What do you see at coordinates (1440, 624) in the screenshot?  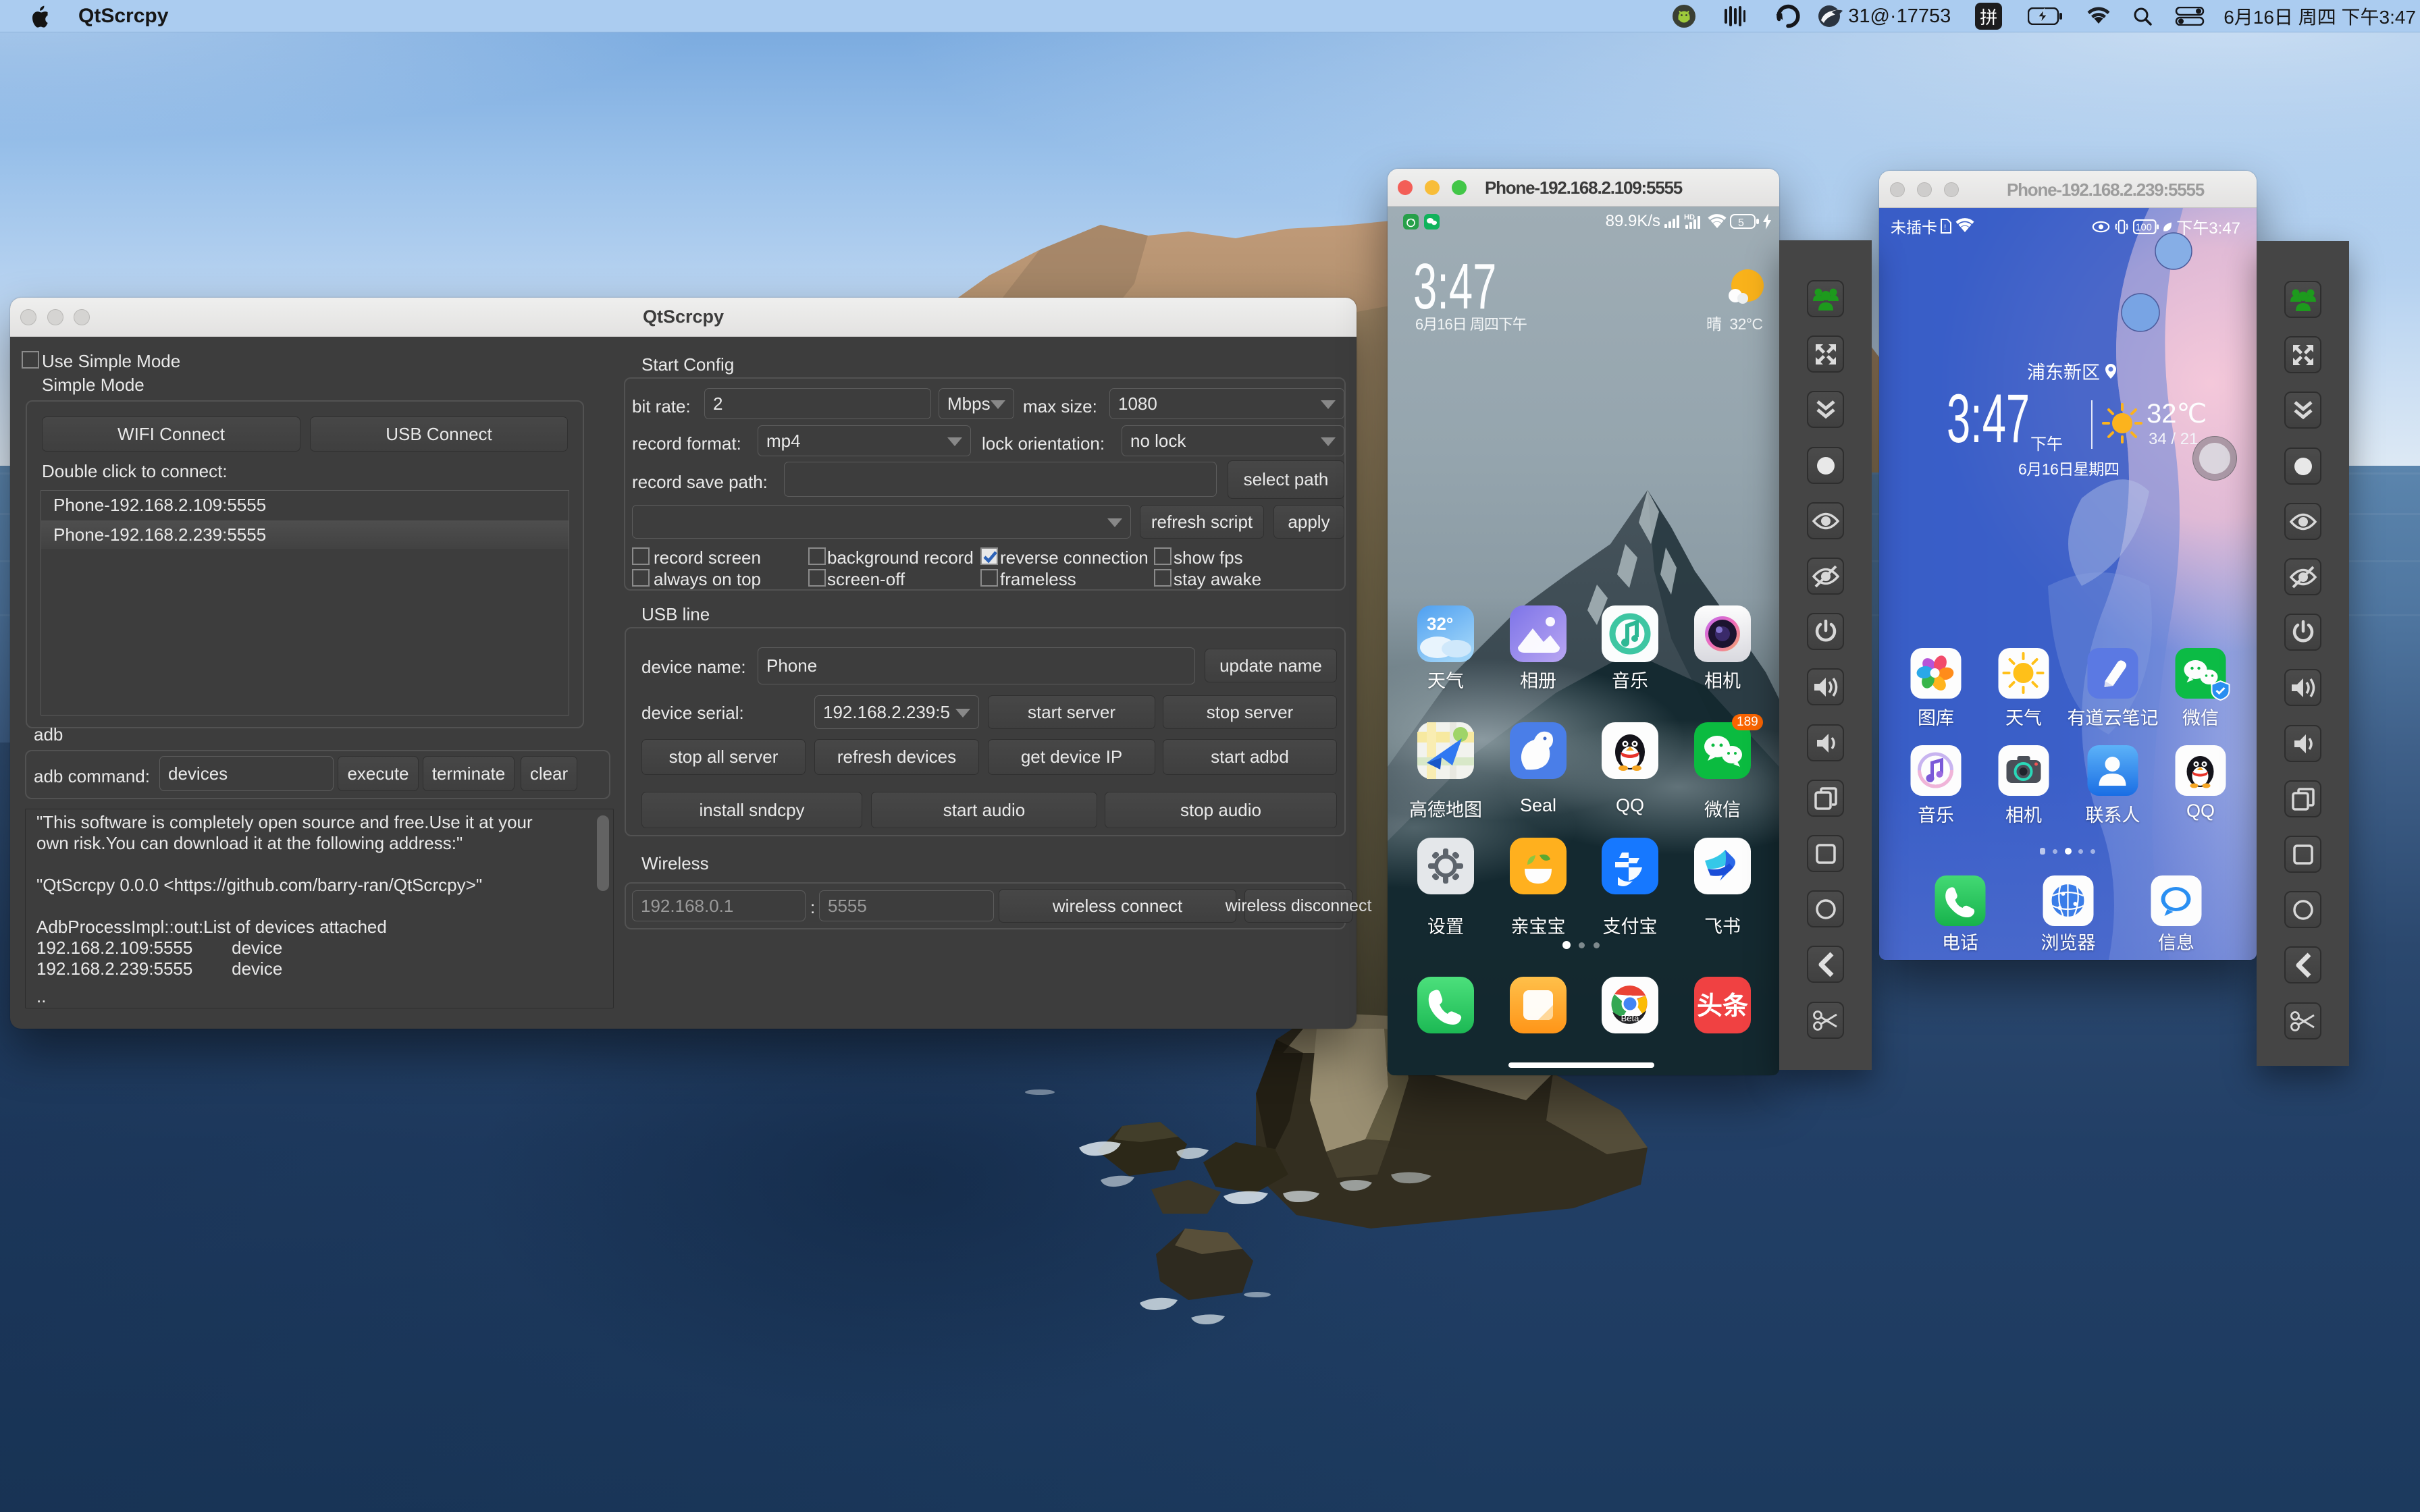 I see `svg-text: 32°` at bounding box center [1440, 624].